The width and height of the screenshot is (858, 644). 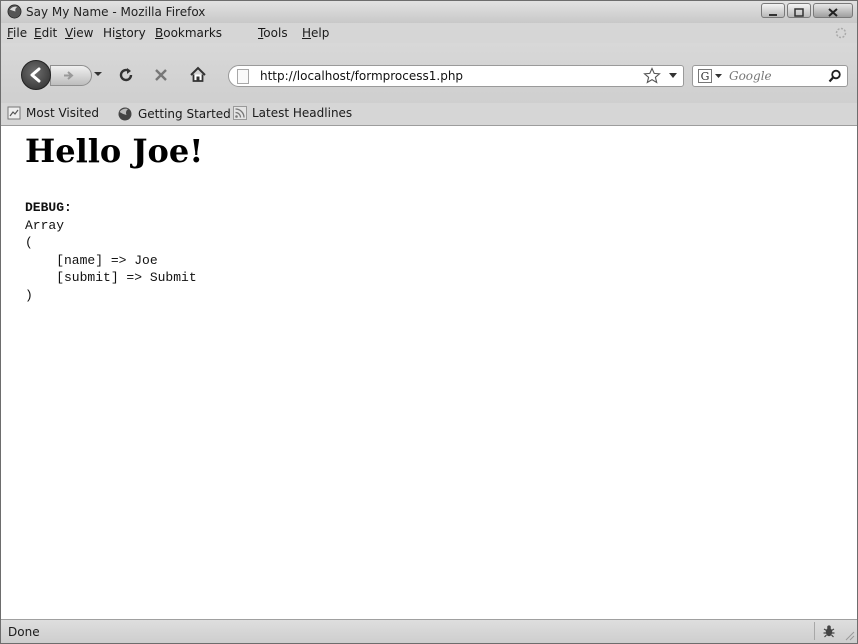 I want to click on throbber-icon, so click(x=841, y=33).